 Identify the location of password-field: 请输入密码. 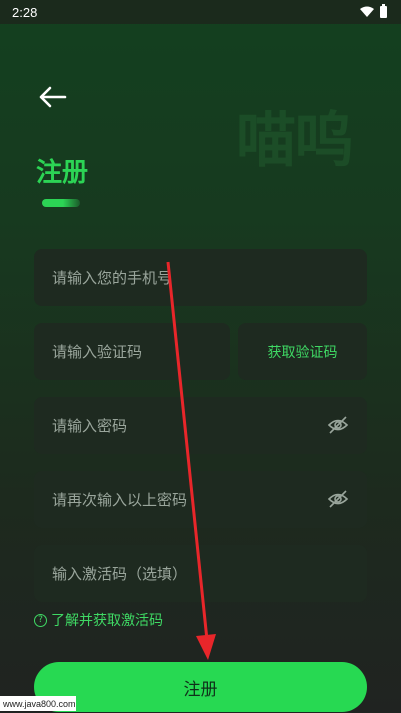
(200, 425).